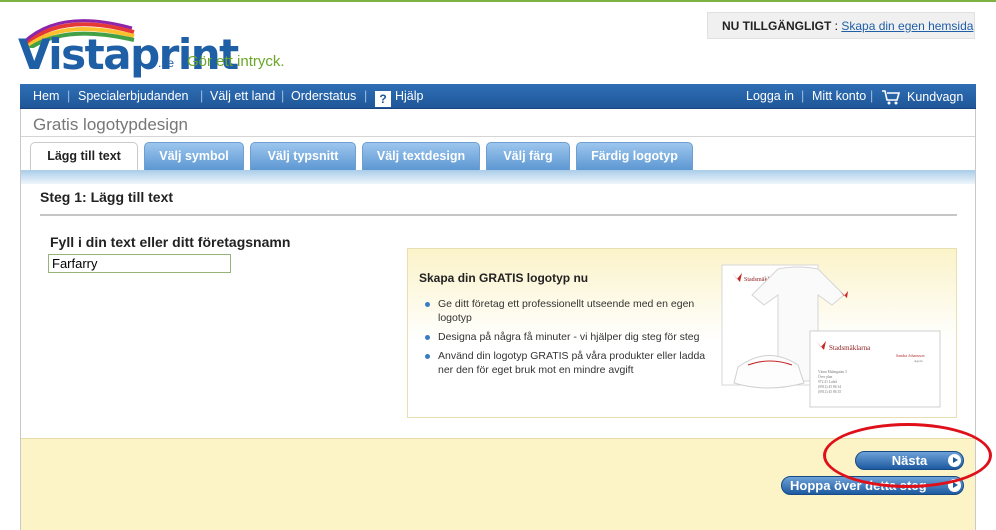  I want to click on card-person: Sandra Johansson, so click(910, 355).